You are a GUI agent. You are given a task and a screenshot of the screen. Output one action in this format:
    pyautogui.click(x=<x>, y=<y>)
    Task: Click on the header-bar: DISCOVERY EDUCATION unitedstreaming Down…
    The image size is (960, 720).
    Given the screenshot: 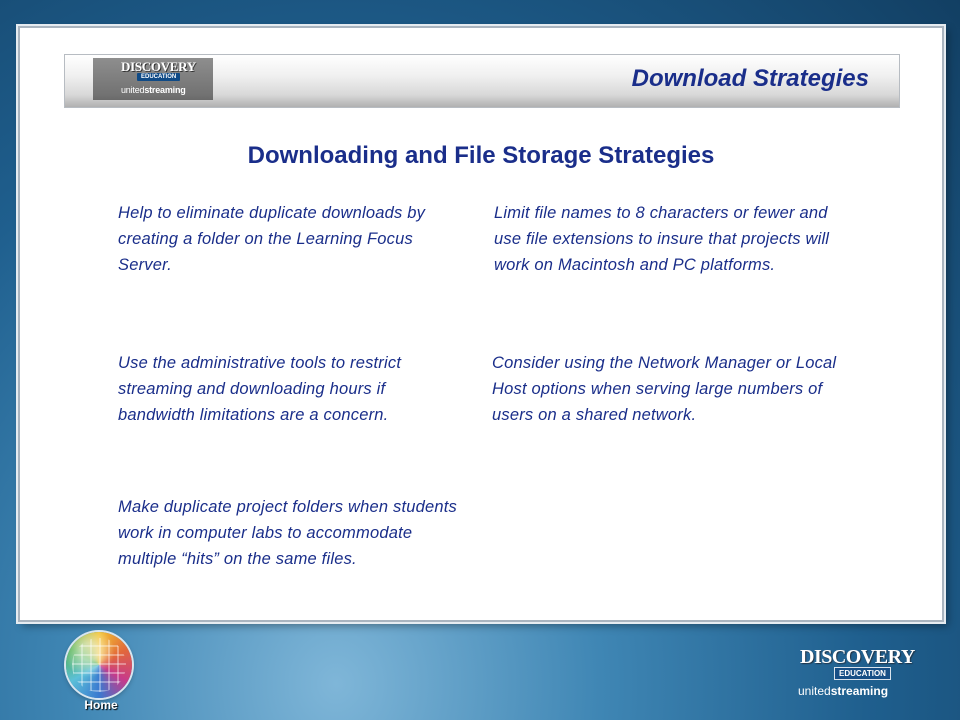 What is the action you would take?
    pyautogui.click(x=482, y=81)
    